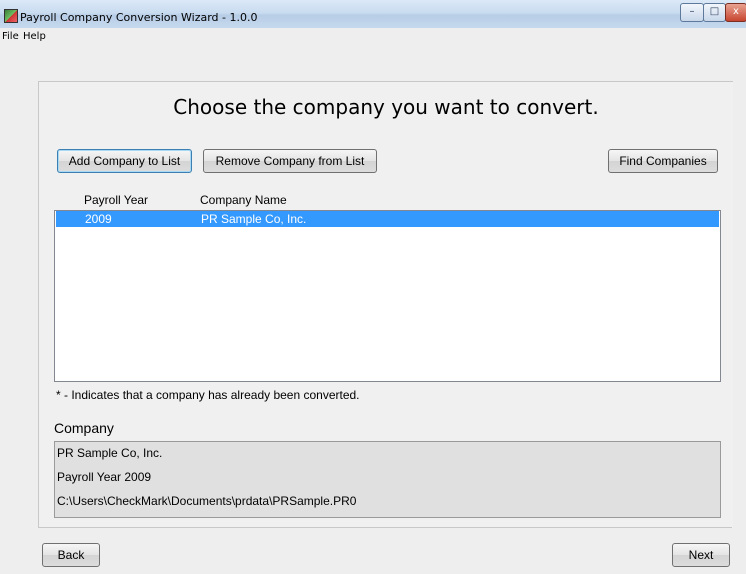 The image size is (746, 574). Describe the element at coordinates (116, 200) in the screenshot. I see `column-header-payroll-year: Payroll Year` at that location.